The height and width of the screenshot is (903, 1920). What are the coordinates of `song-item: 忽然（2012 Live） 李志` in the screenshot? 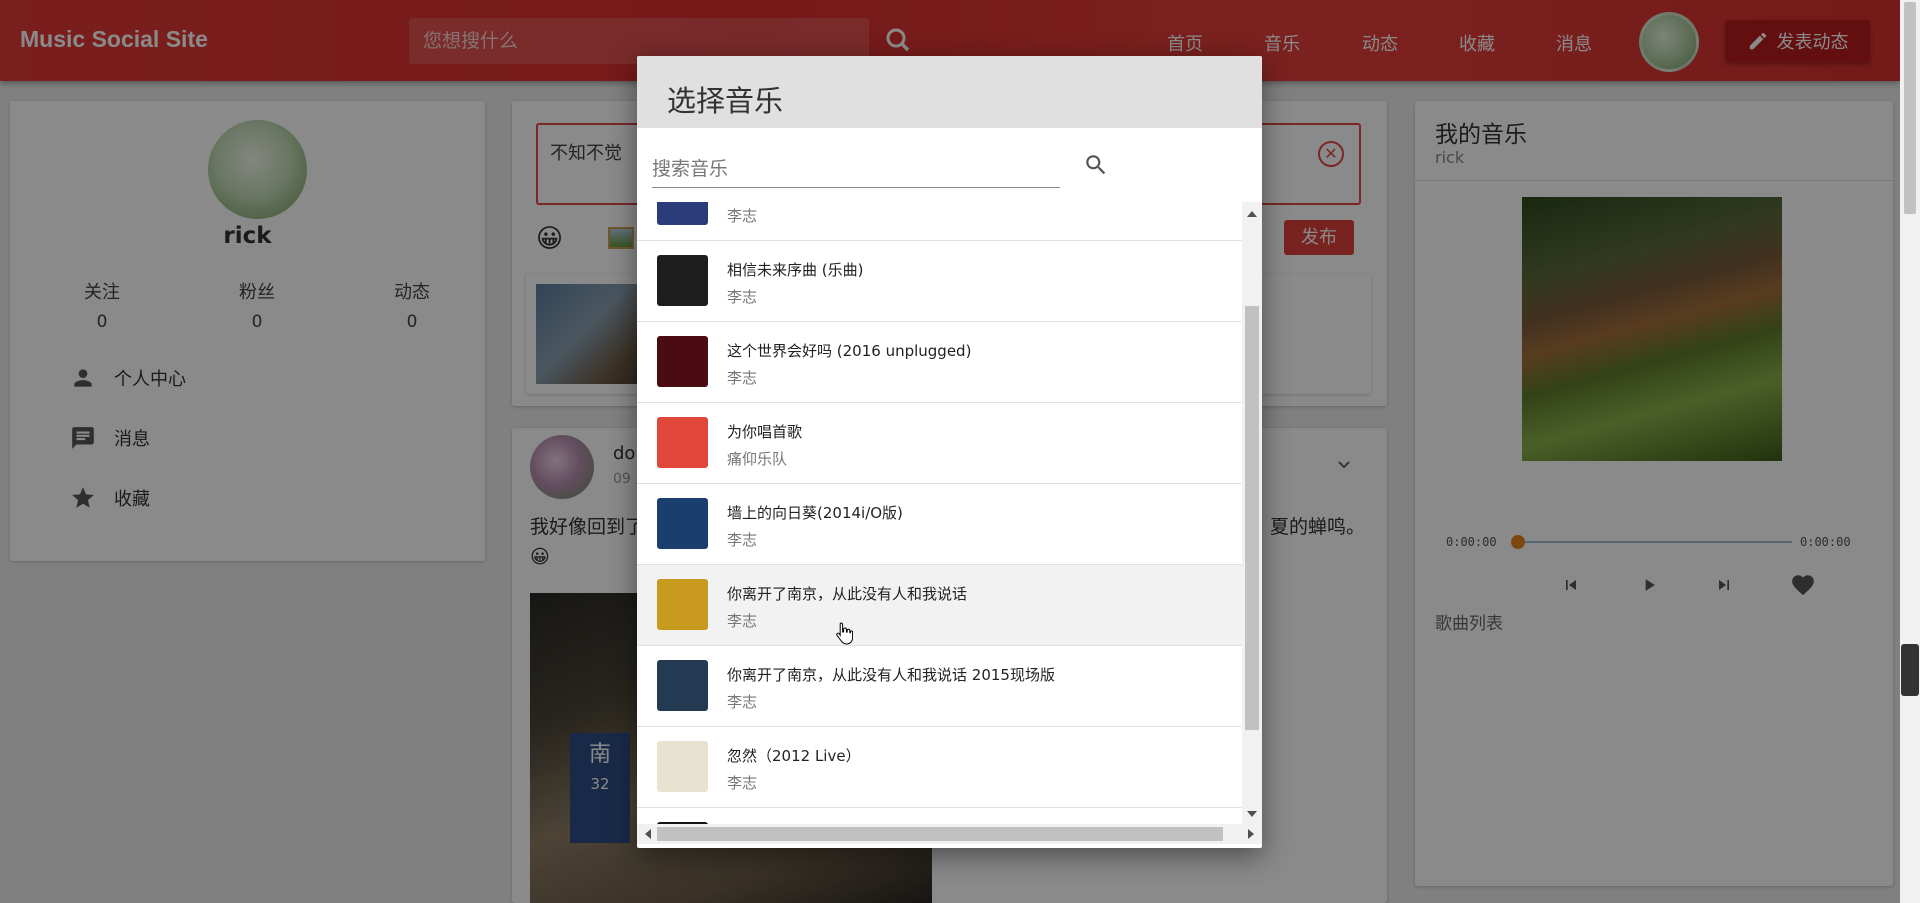 It's located at (939, 767).